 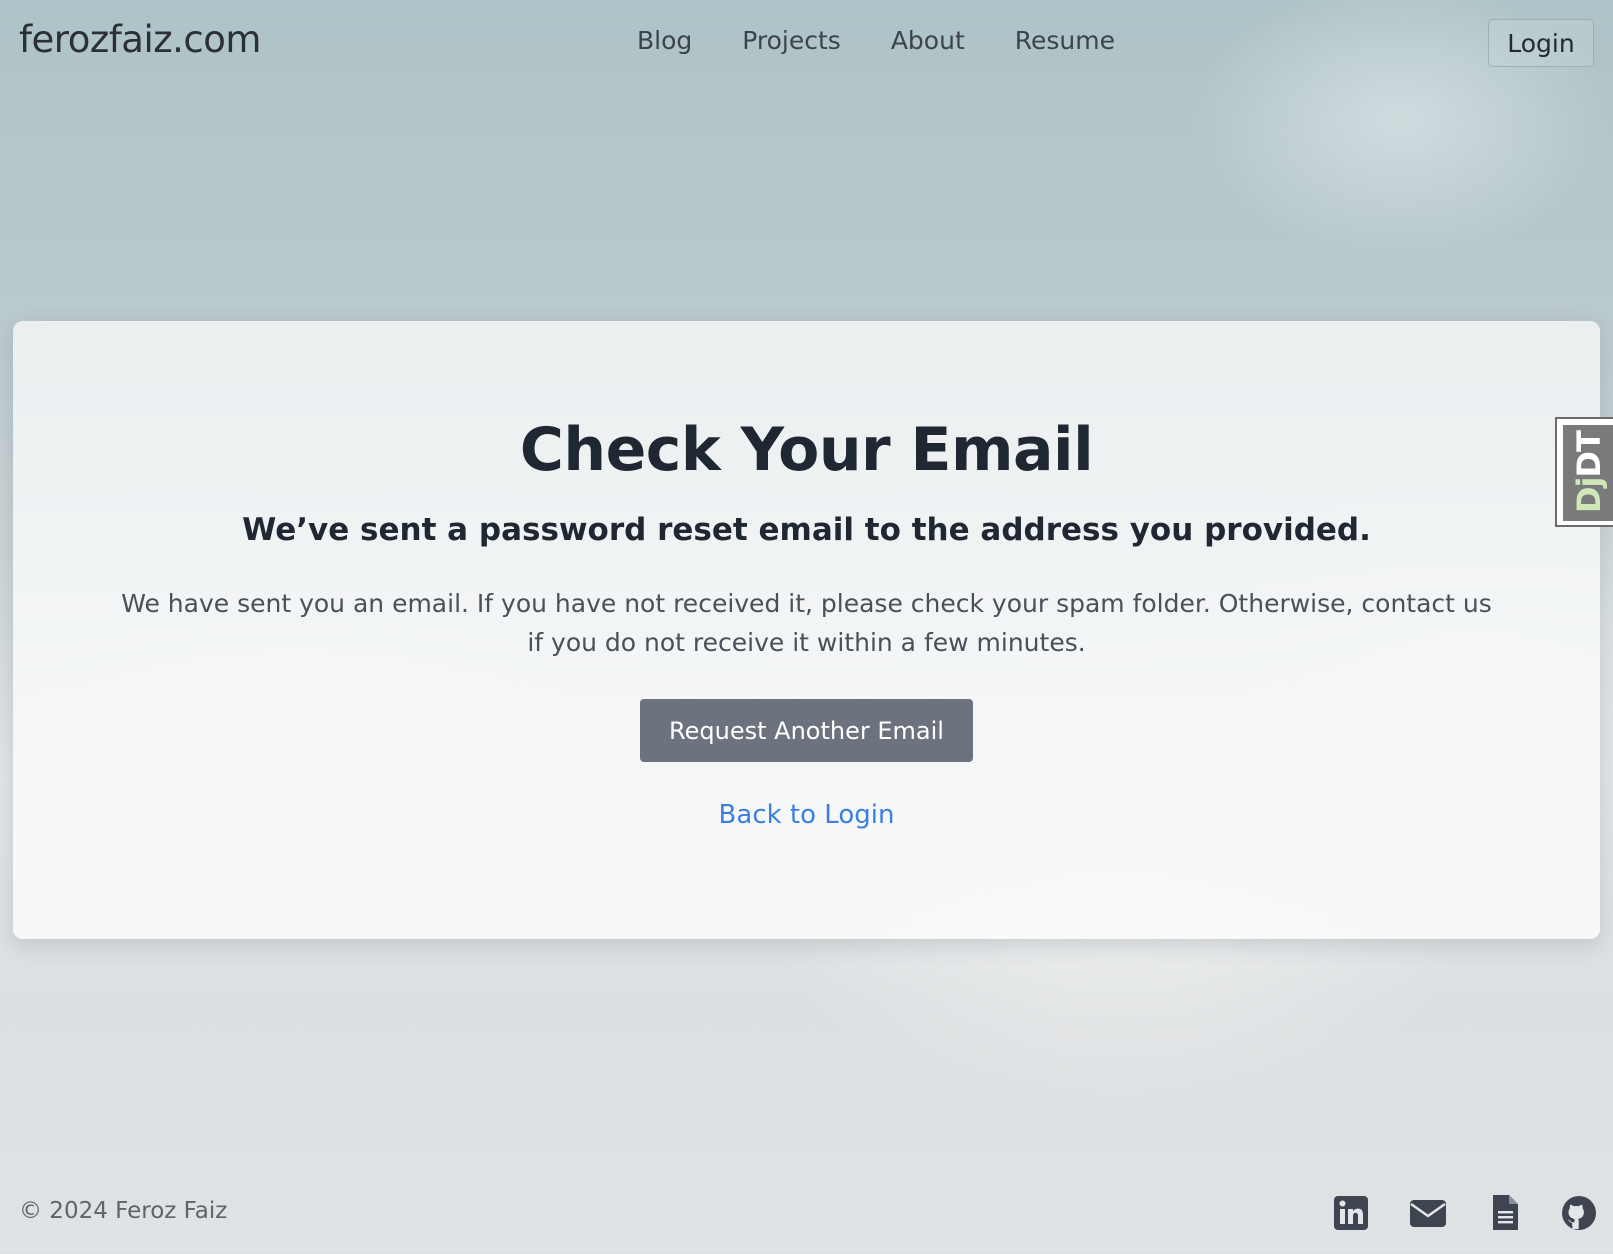 What do you see at coordinates (791, 40) in the screenshot?
I see `nav-item-projects: Projects` at bounding box center [791, 40].